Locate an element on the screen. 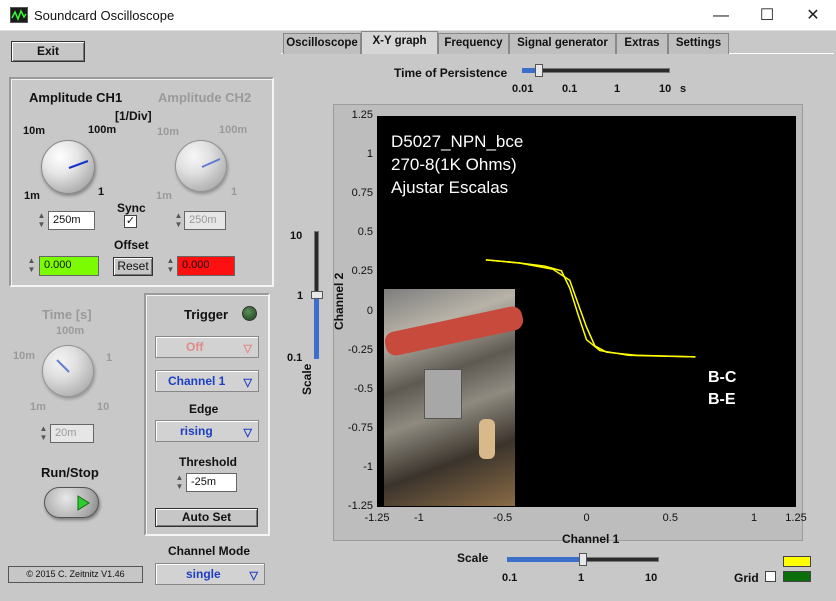 The height and width of the screenshot is (601, 836). y-tick-label: 1 is located at coordinates (369, 154).